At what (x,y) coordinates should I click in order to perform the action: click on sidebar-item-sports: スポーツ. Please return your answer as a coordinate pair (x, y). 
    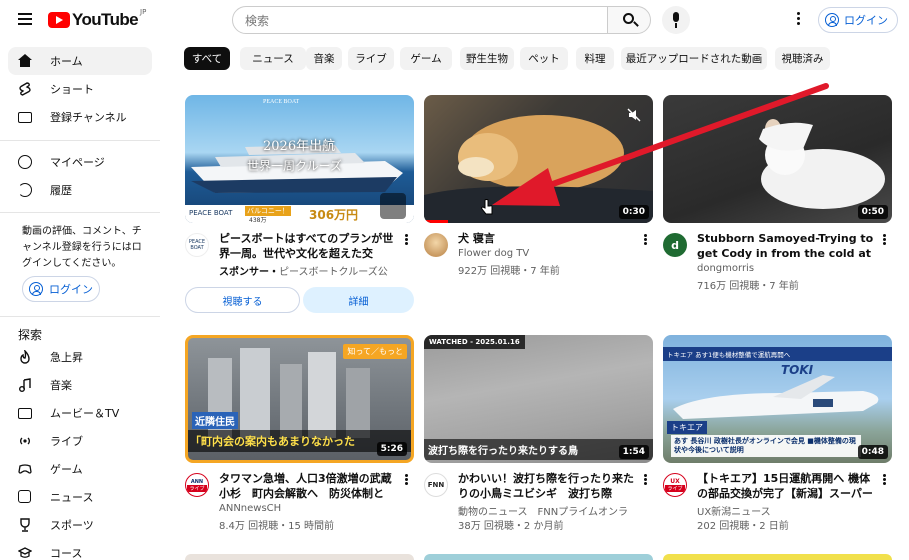
    Looking at the image, I should click on (80, 525).